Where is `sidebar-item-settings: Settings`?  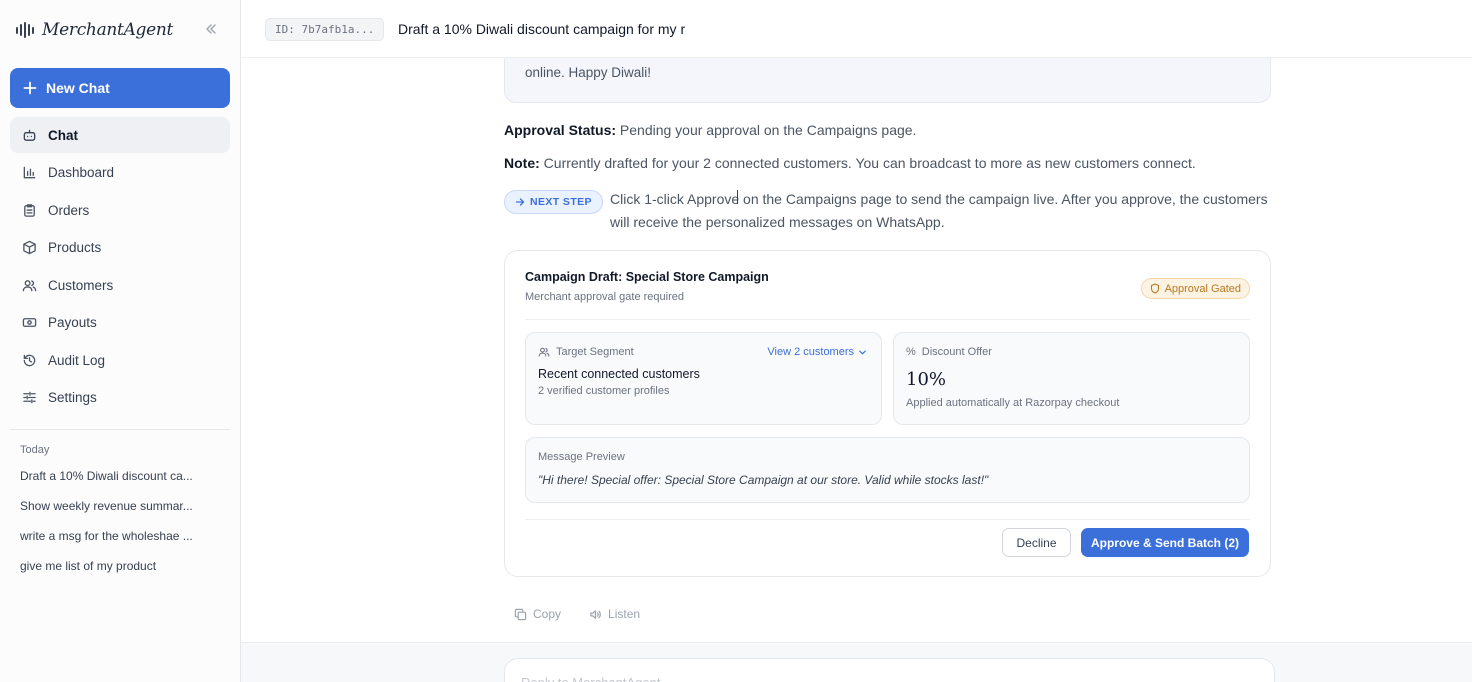 sidebar-item-settings: Settings is located at coordinates (120, 398).